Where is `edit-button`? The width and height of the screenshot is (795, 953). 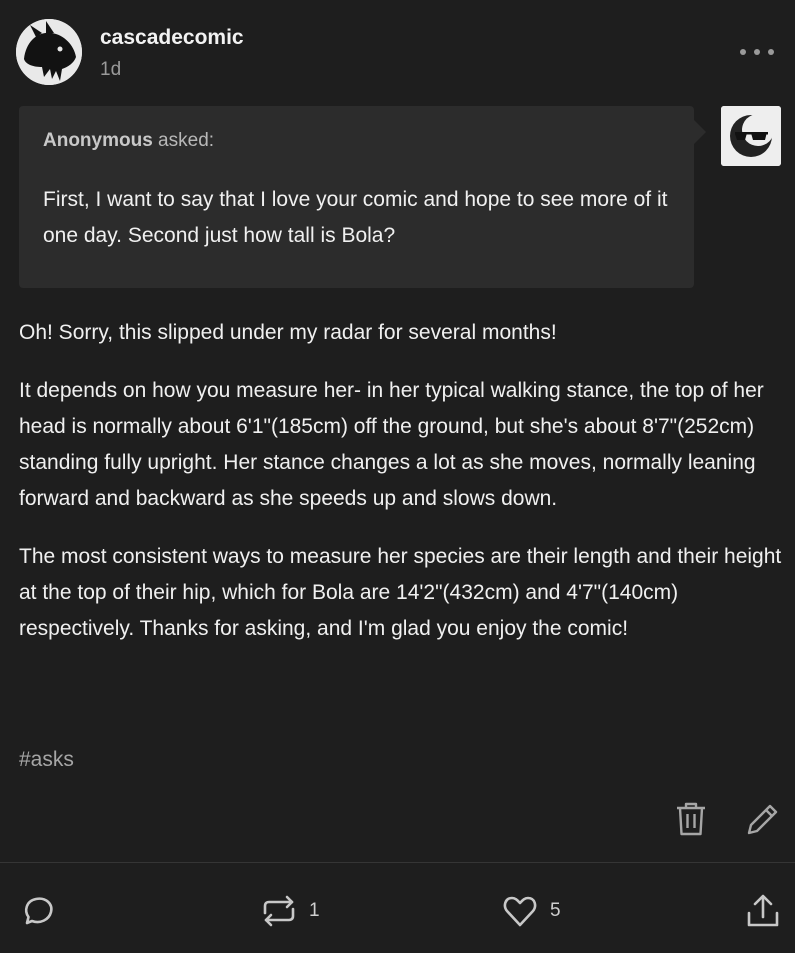
edit-button is located at coordinates (763, 819).